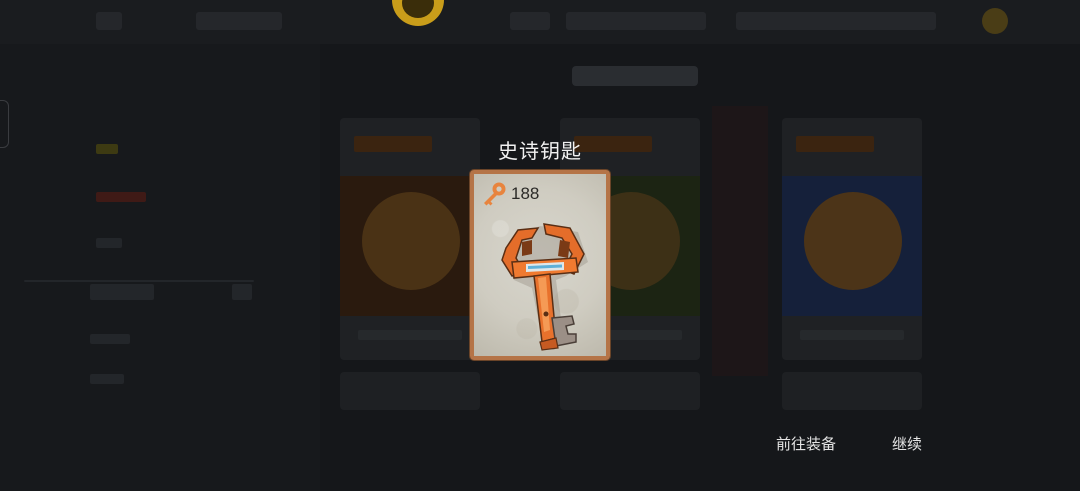 The image size is (1080, 491). Describe the element at coordinates (907, 444) in the screenshot. I see `continue-button: 继续` at that location.